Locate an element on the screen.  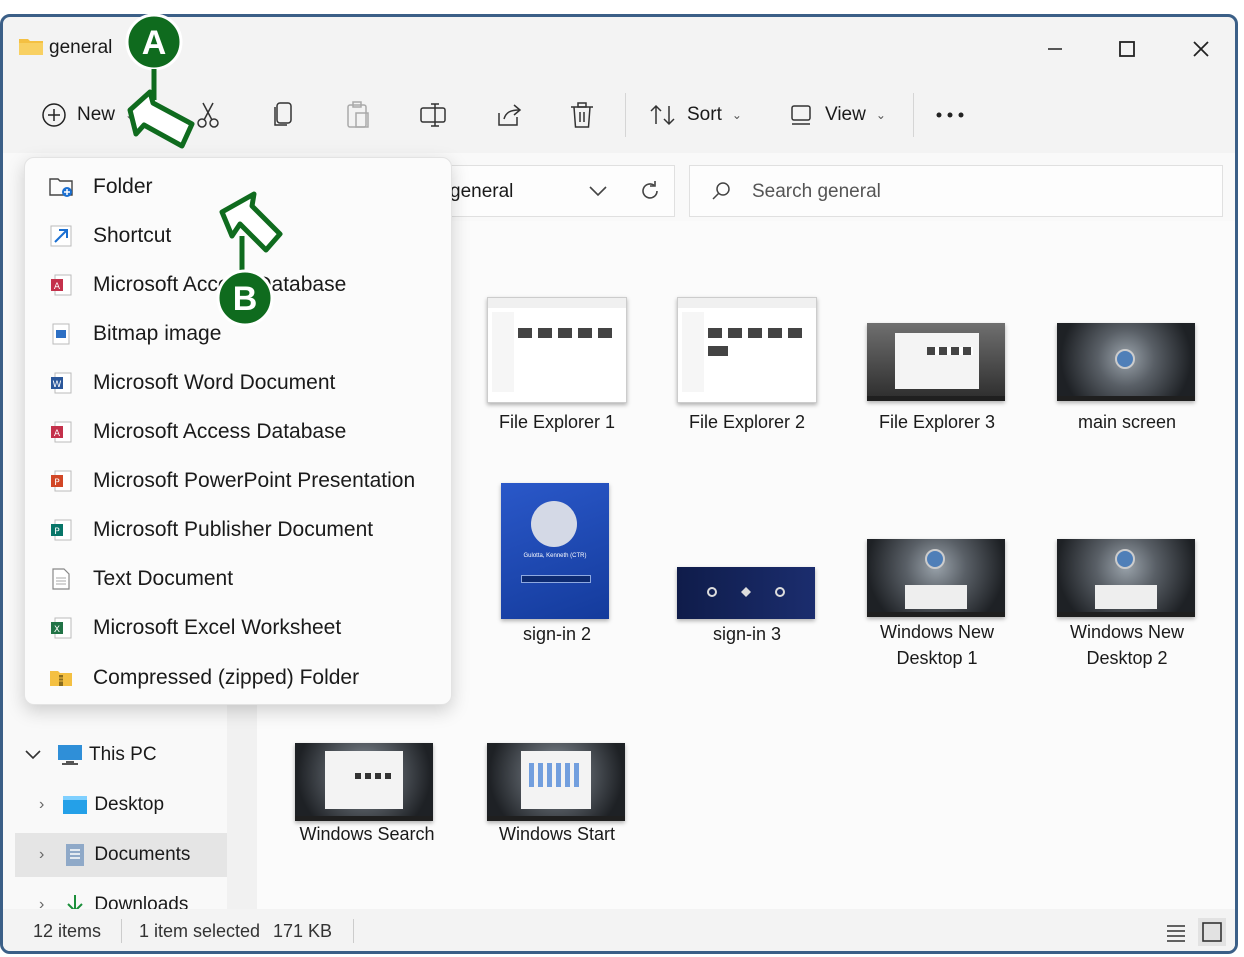
callout-b-arrow: B is located at coordinates (249, 259).